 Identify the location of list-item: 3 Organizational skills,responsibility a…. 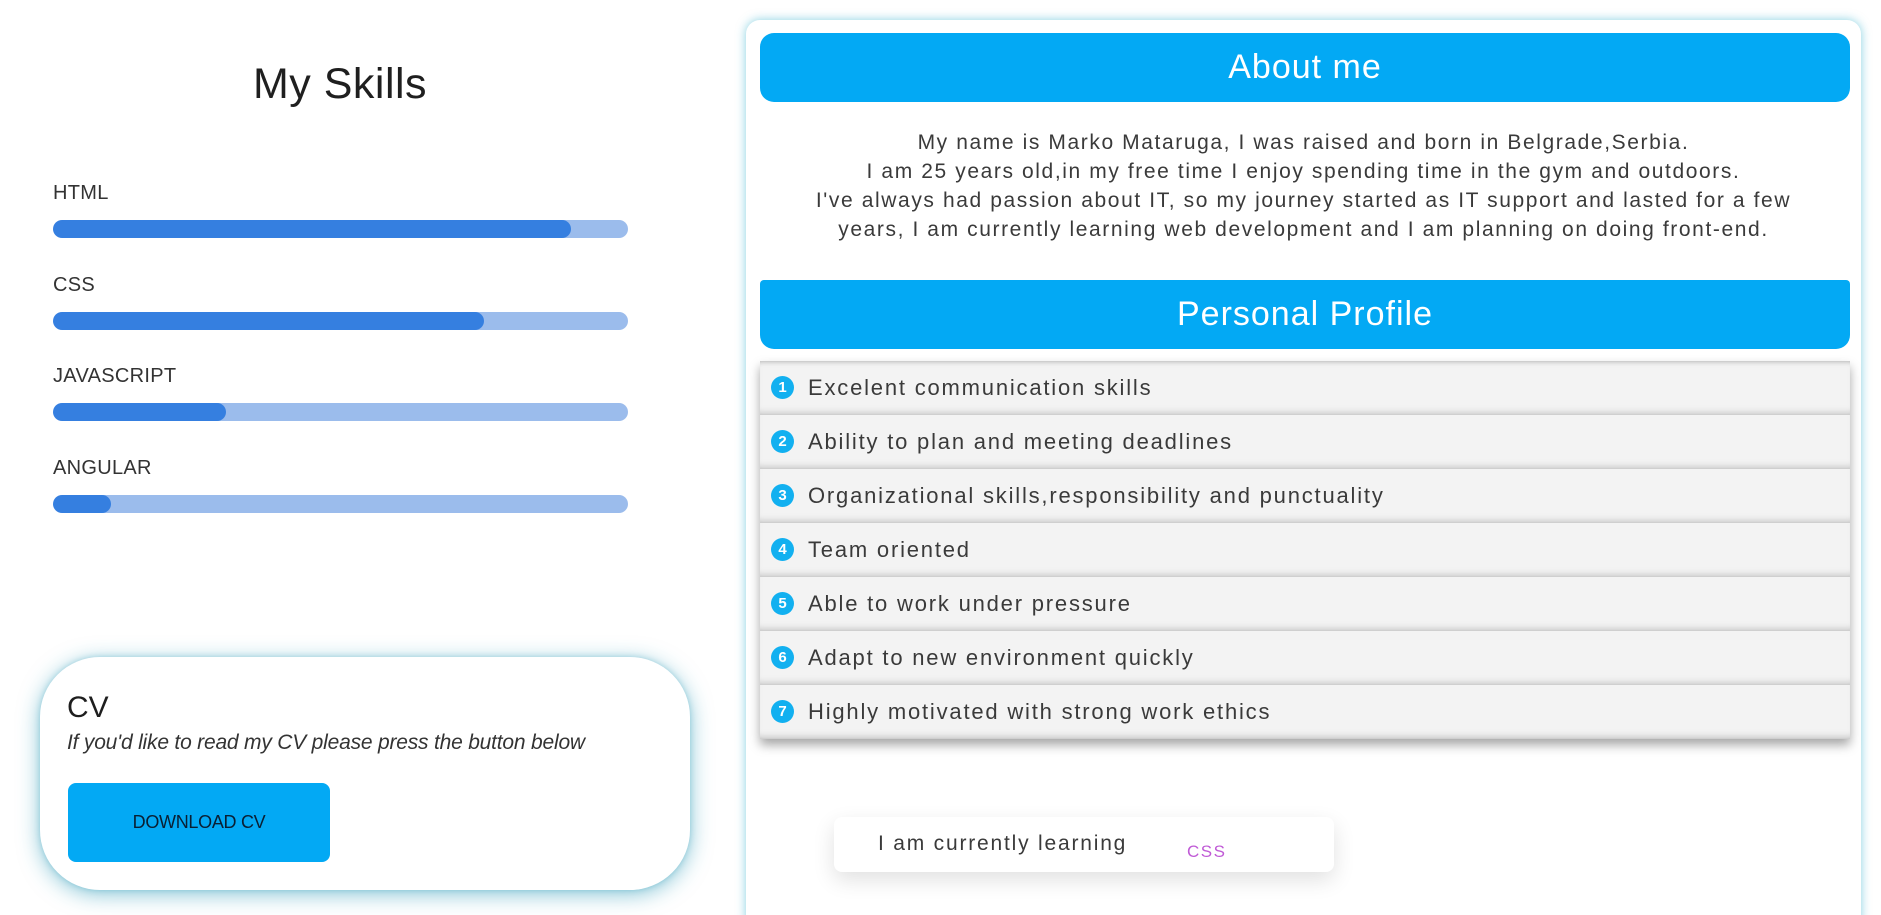
(1305, 496).